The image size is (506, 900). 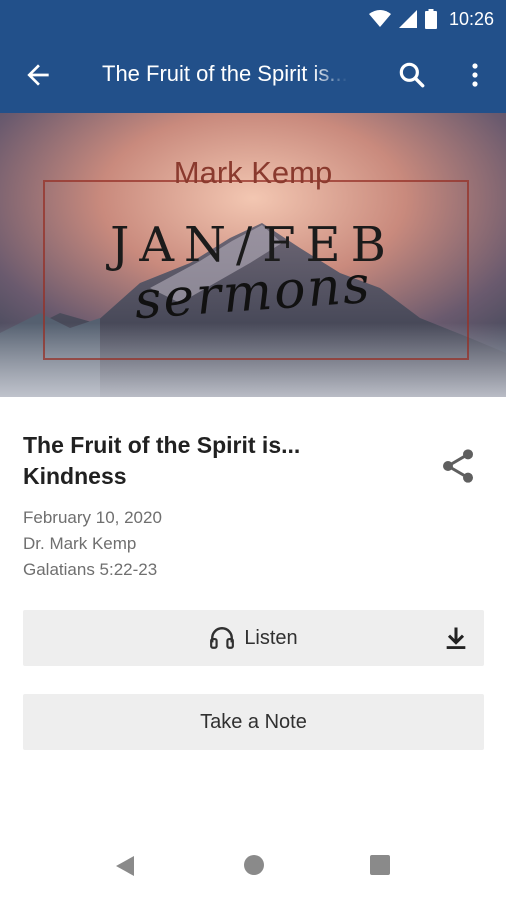 What do you see at coordinates (225, 73) in the screenshot?
I see `page-title: The Fruit of the Spirit is... Kindness` at bounding box center [225, 73].